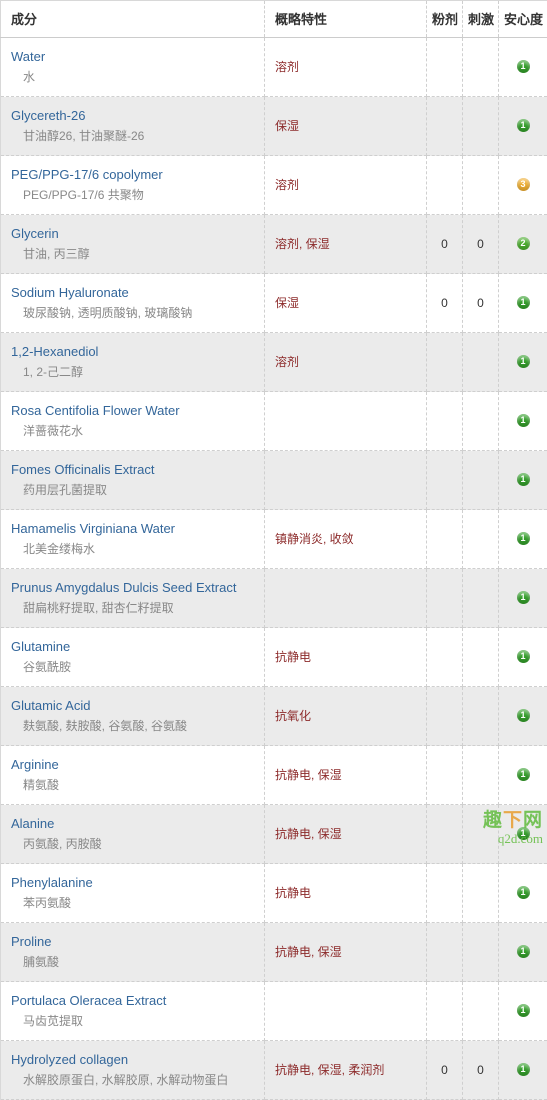 This screenshot has height=1100, width=547. Describe the element at coordinates (133, 421) in the screenshot. I see `ingredient-name-cell: Rosa Centifolia Flower Water 洋蔷薇花水` at that location.